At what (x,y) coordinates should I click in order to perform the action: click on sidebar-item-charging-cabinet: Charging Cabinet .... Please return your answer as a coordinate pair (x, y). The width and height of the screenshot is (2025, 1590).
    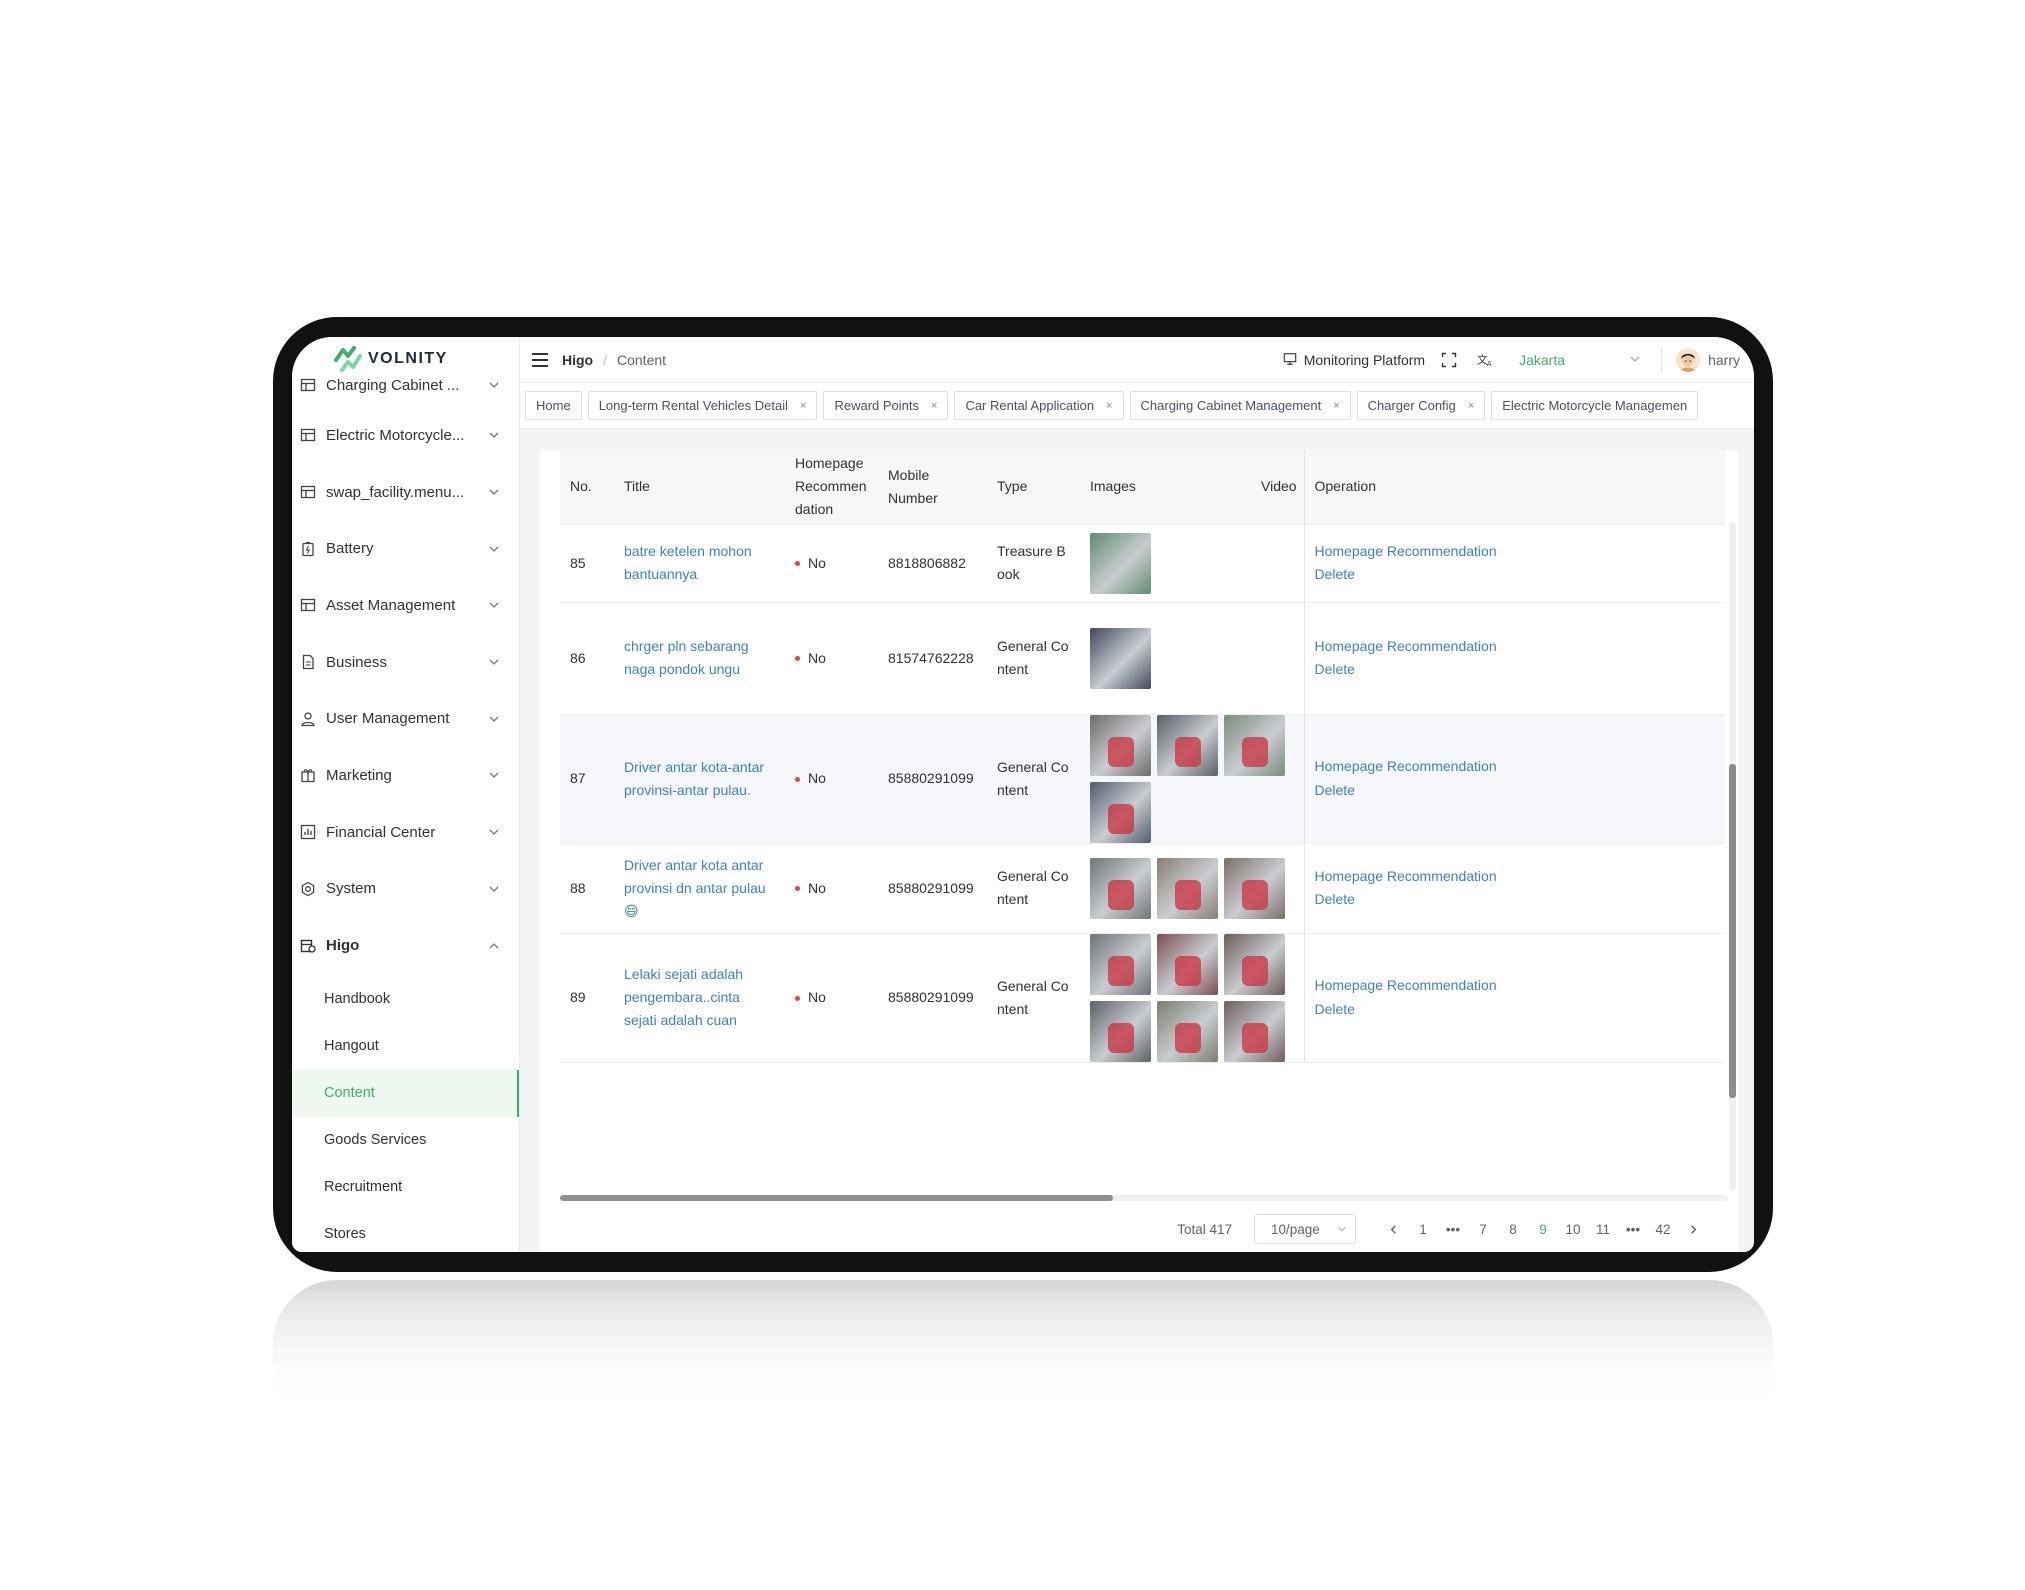
    Looking at the image, I should click on (405, 385).